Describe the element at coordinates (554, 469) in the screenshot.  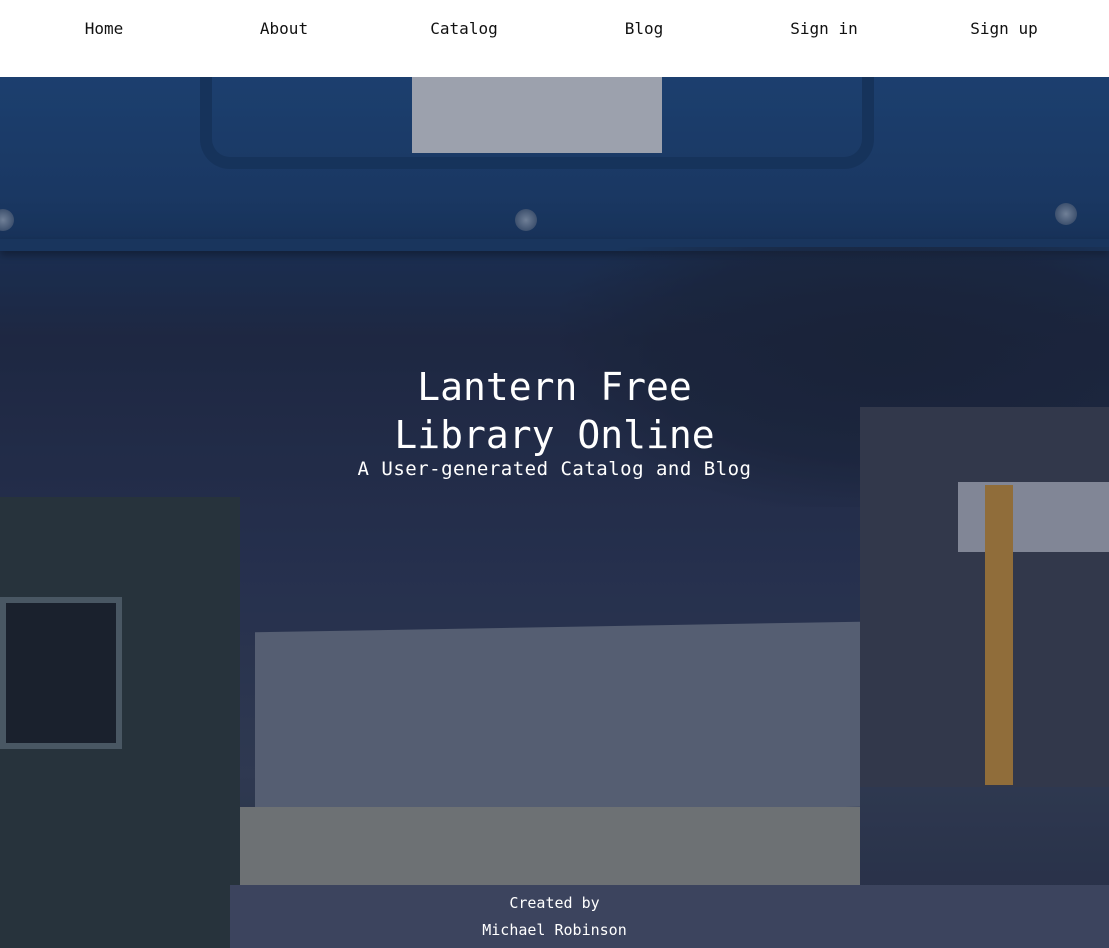
I see `page-subtitle: A User-generated Catalog and Blog` at that location.